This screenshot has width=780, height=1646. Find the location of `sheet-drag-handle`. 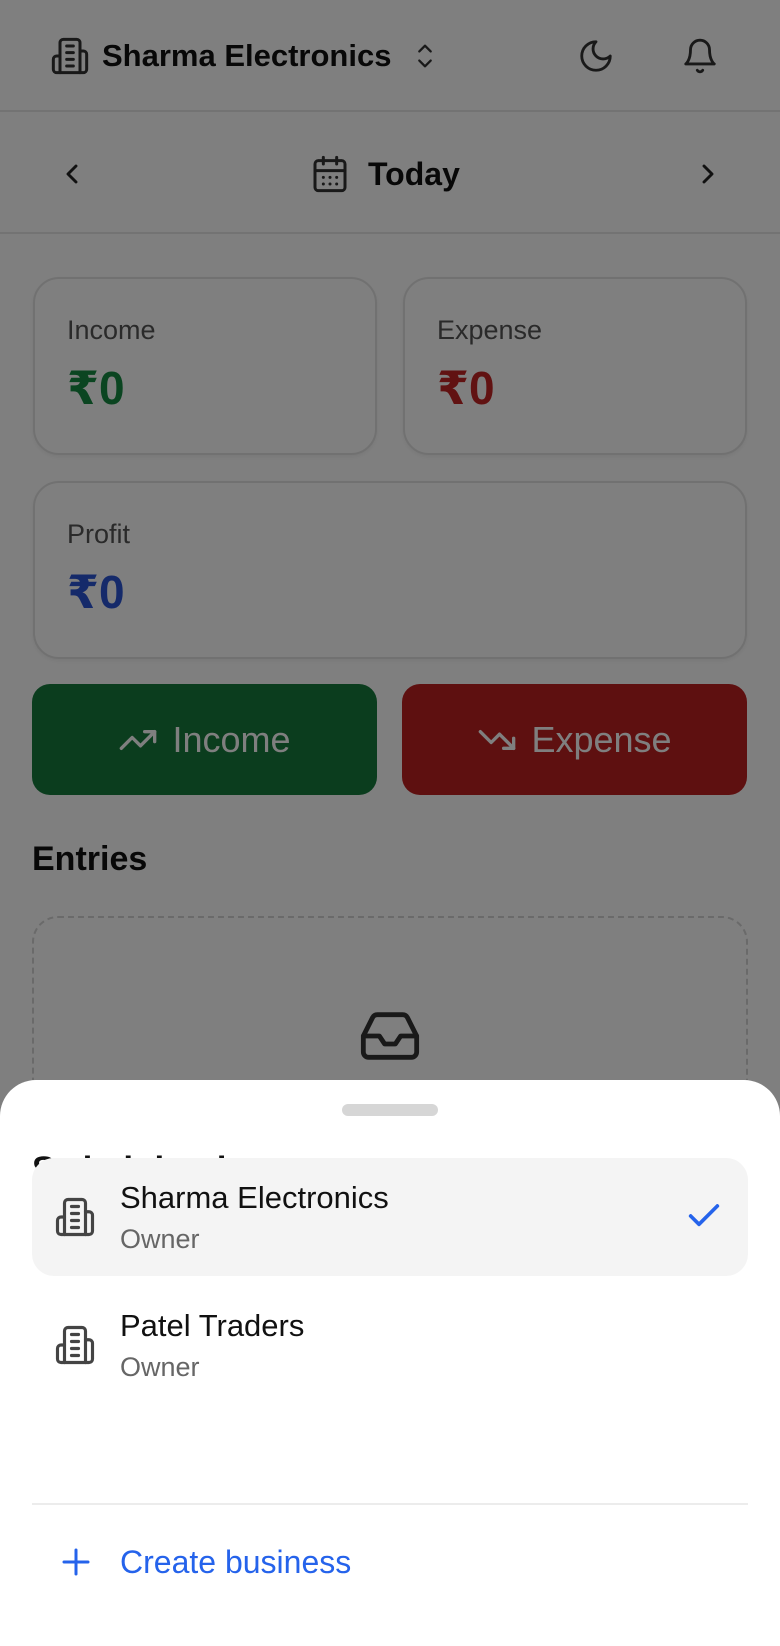

sheet-drag-handle is located at coordinates (390, 1110).